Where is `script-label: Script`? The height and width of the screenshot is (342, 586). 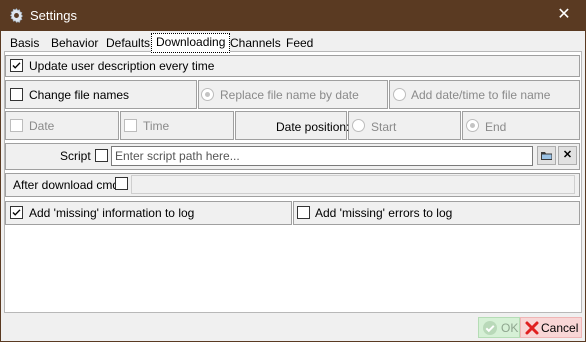 script-label: Script is located at coordinates (75, 156).